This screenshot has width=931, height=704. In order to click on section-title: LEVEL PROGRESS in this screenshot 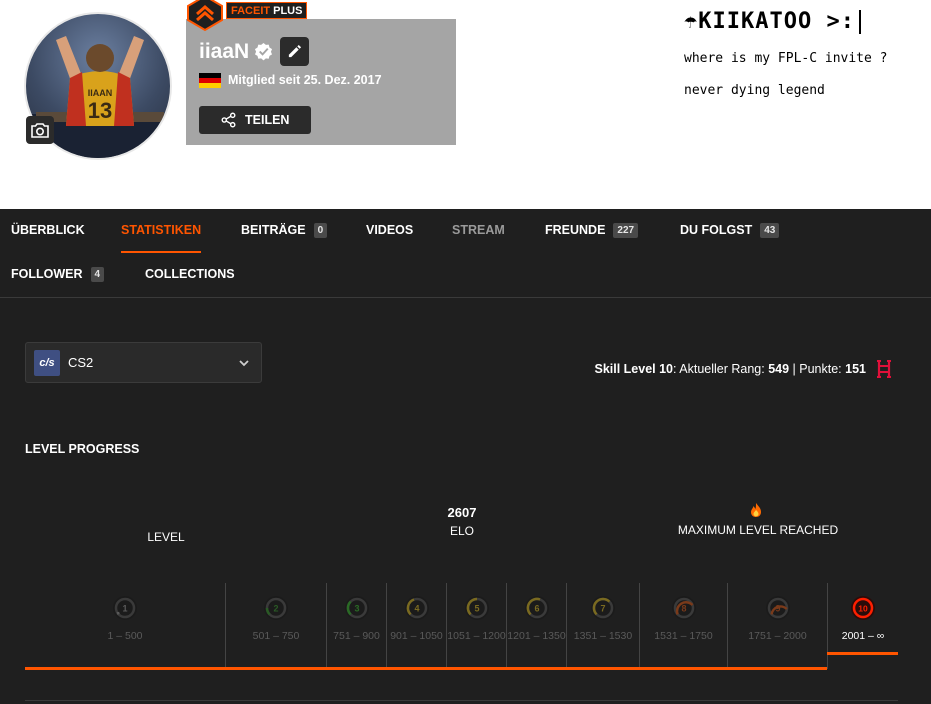, I will do `click(82, 449)`.